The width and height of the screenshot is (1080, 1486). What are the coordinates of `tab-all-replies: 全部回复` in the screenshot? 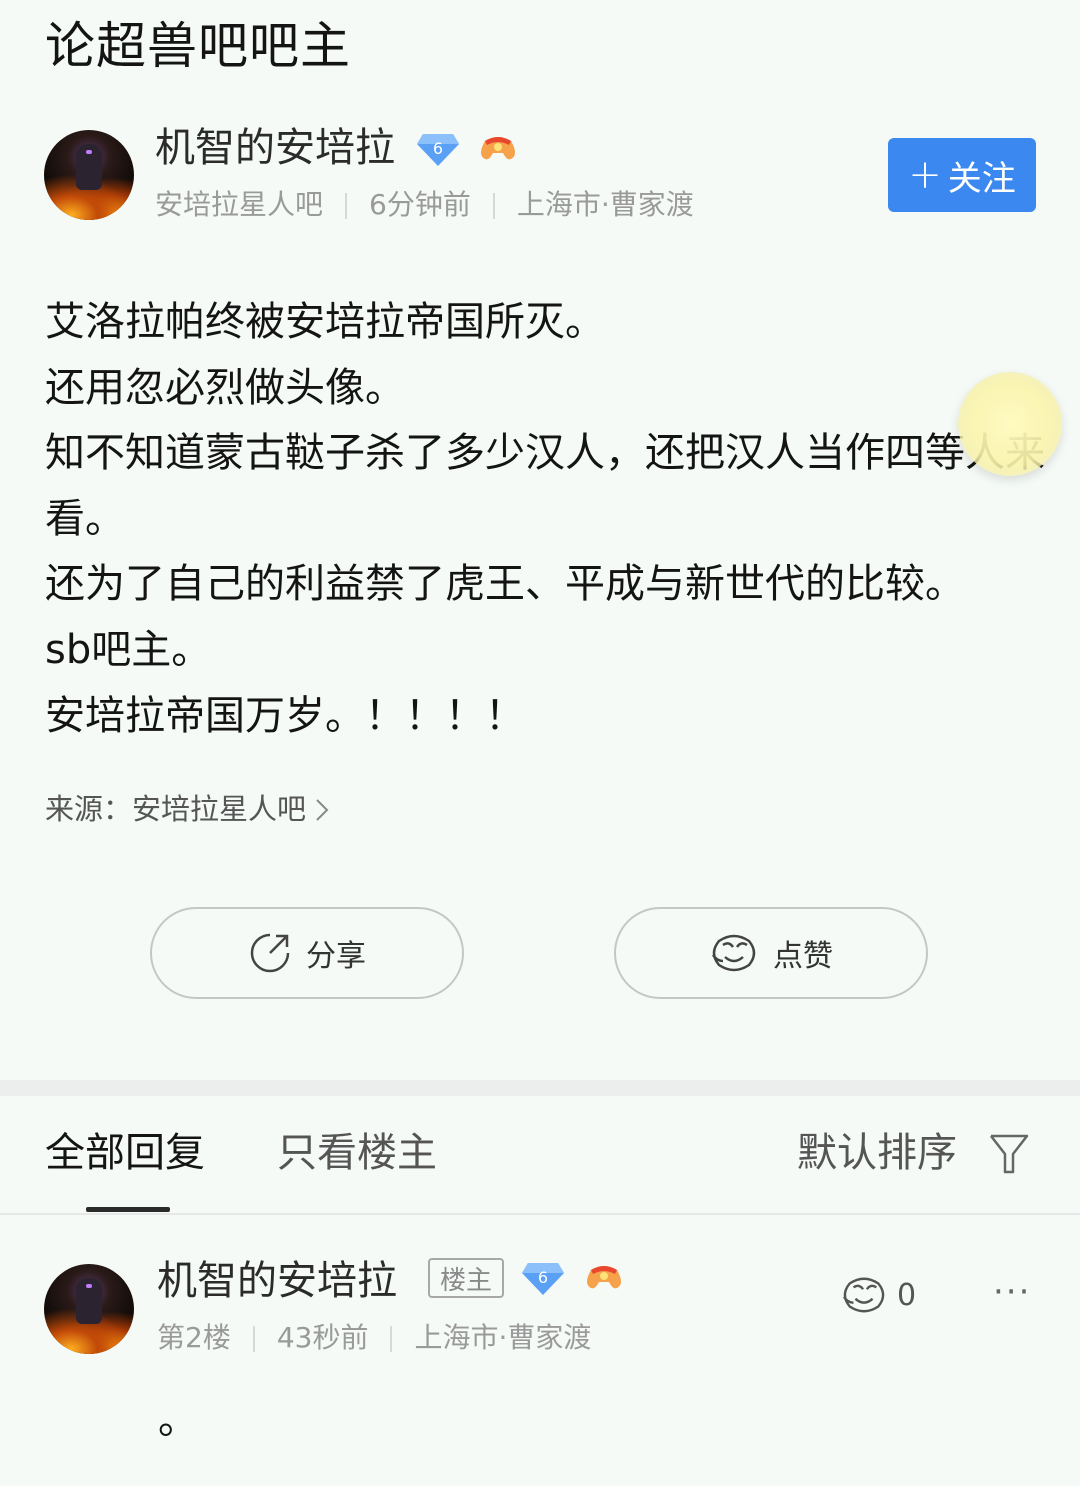 It's located at (125, 1153).